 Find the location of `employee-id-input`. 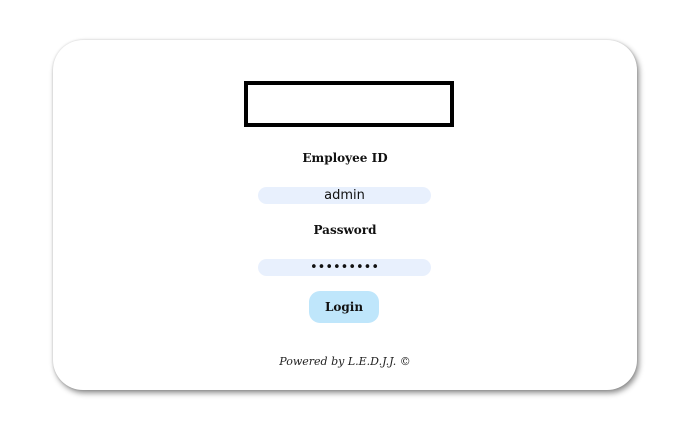

employee-id-input is located at coordinates (344, 195).